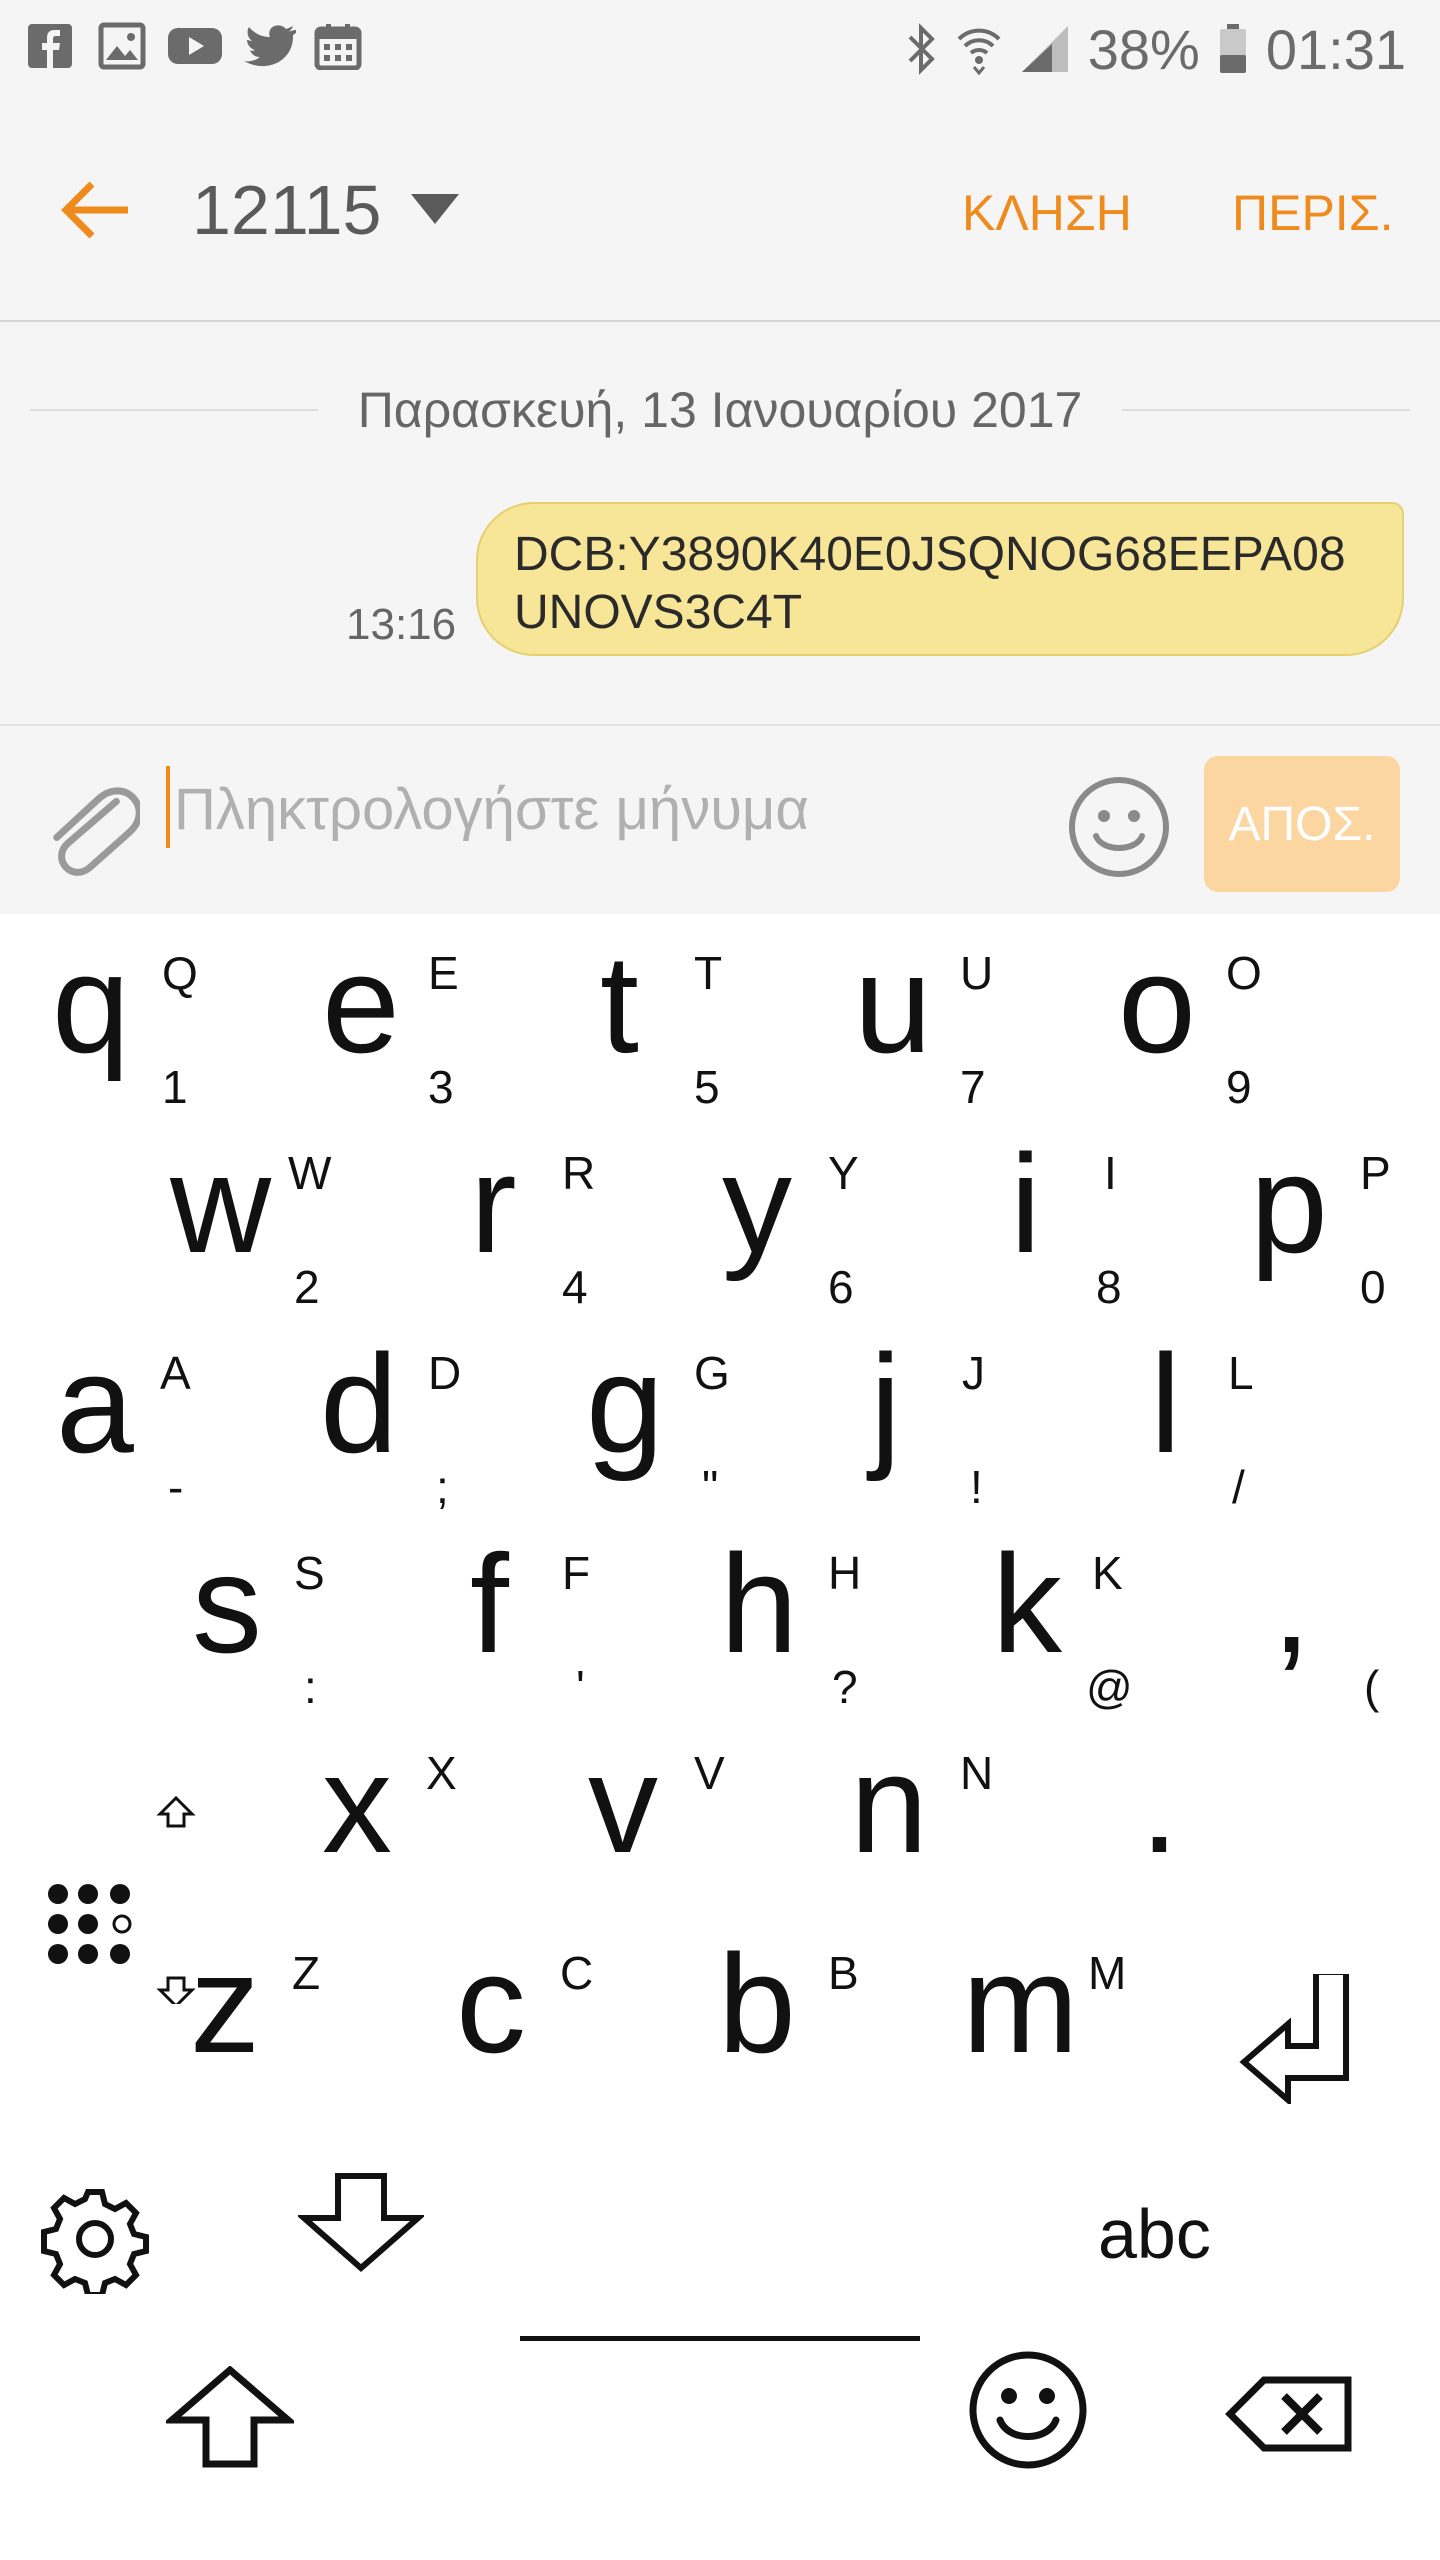 Image resolution: width=1440 pixels, height=2560 pixels. What do you see at coordinates (1026, 1203) in the screenshot?
I see `key-letter: i` at bounding box center [1026, 1203].